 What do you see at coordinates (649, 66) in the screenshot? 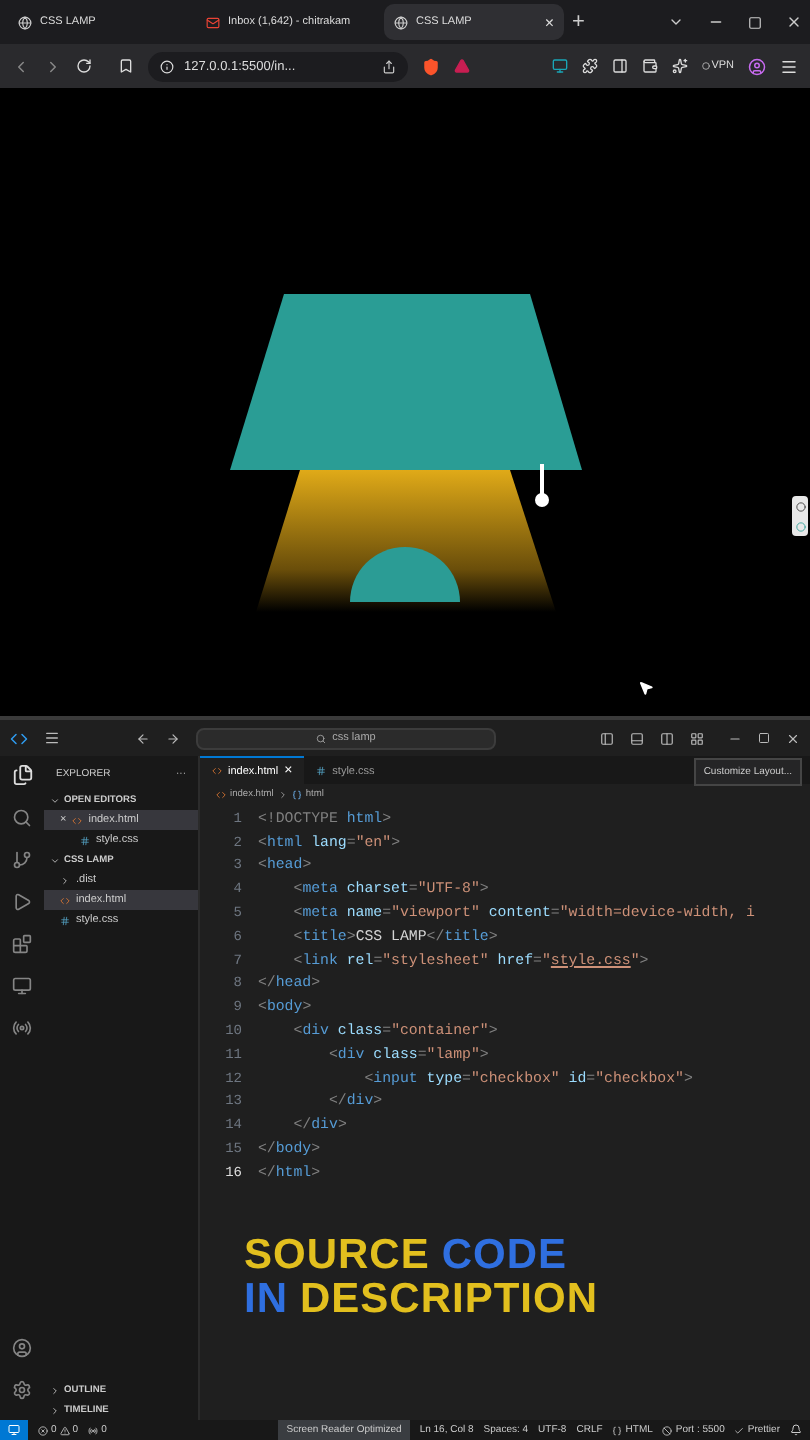
I see `wallet-icon` at bounding box center [649, 66].